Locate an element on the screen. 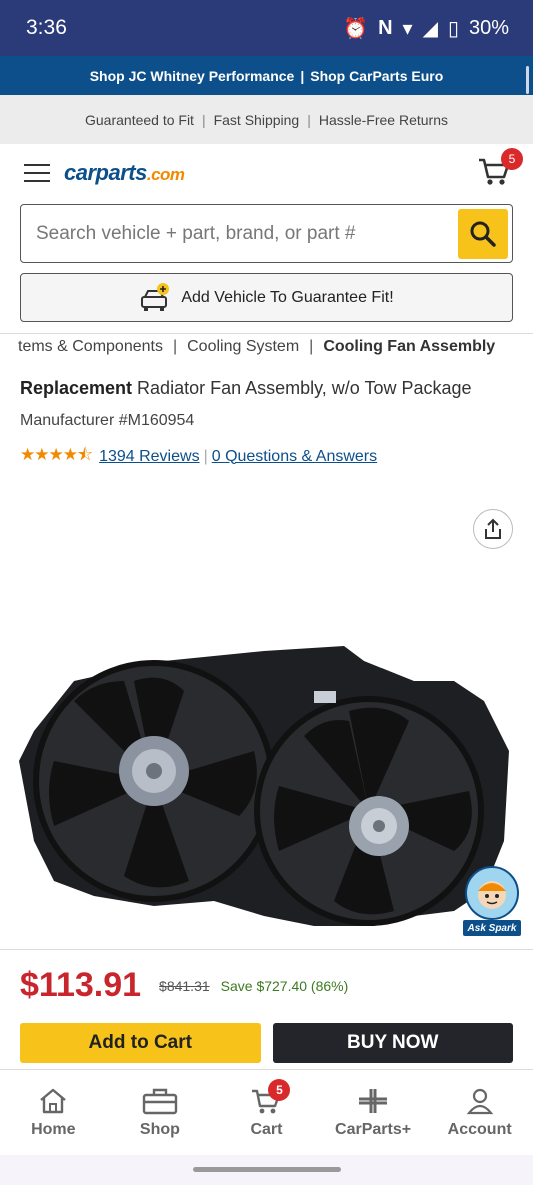 The height and width of the screenshot is (1185, 533). alarm-icon: ⏰ is located at coordinates (356, 28).